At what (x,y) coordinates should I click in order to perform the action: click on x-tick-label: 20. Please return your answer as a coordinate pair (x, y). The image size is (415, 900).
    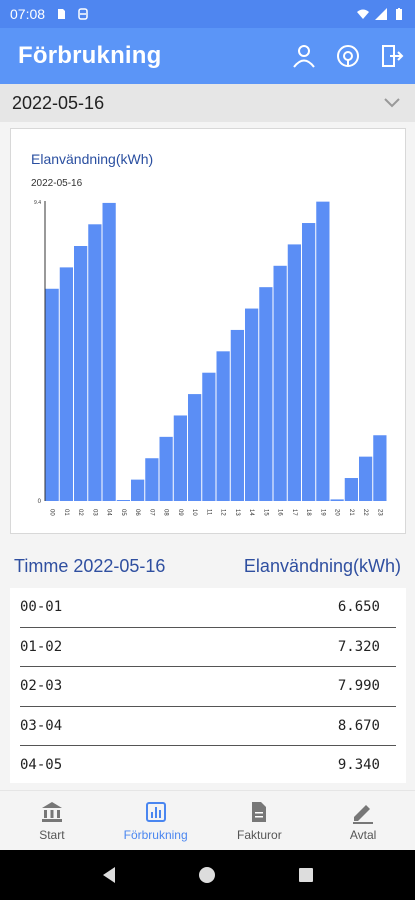
    Looking at the image, I should click on (337, 512).